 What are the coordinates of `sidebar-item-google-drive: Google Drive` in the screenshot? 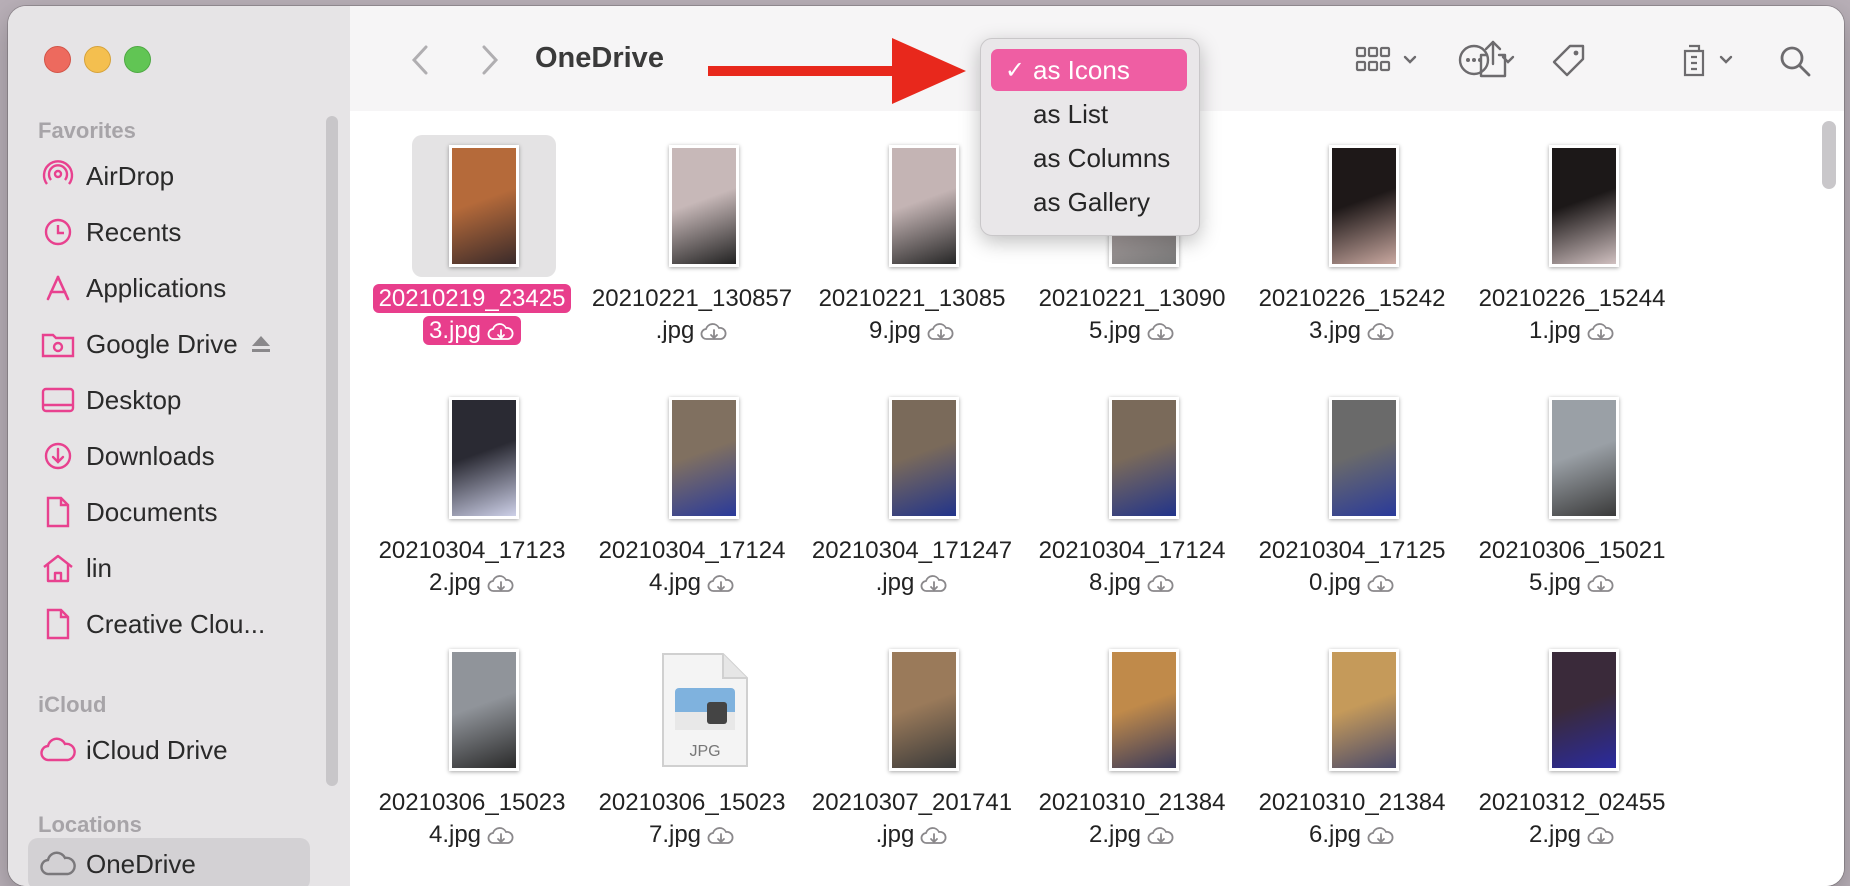 It's located at (169, 344).